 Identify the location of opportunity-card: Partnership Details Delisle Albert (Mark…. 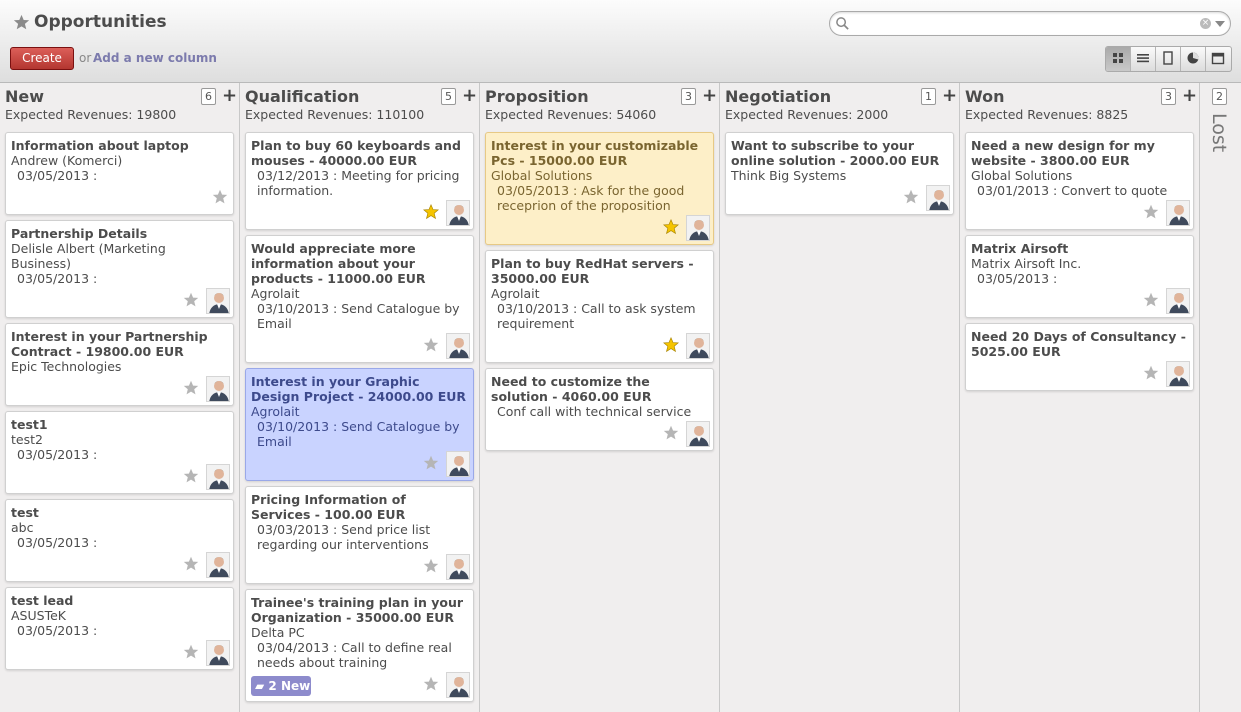
(119, 269).